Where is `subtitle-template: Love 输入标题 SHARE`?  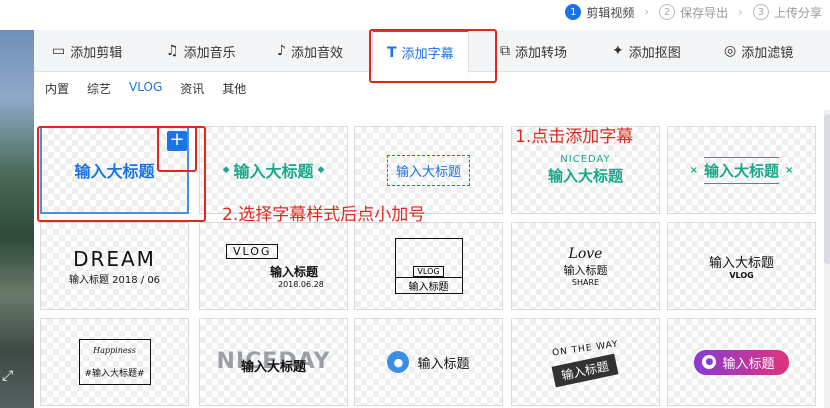
subtitle-template: Love 输入标题 SHARE is located at coordinates (585, 266).